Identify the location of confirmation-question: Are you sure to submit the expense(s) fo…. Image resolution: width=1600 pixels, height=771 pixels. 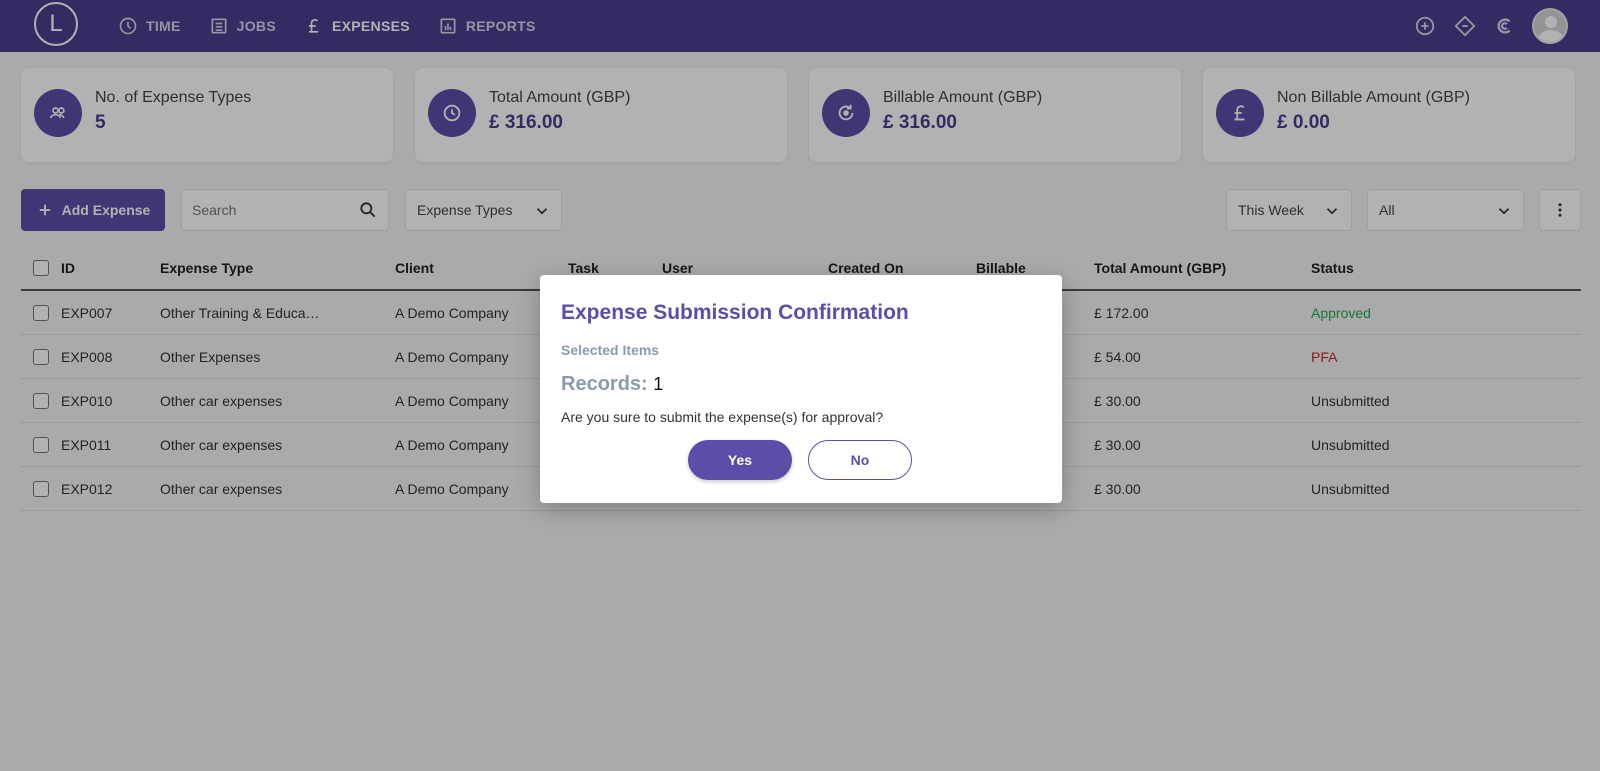
(722, 417).